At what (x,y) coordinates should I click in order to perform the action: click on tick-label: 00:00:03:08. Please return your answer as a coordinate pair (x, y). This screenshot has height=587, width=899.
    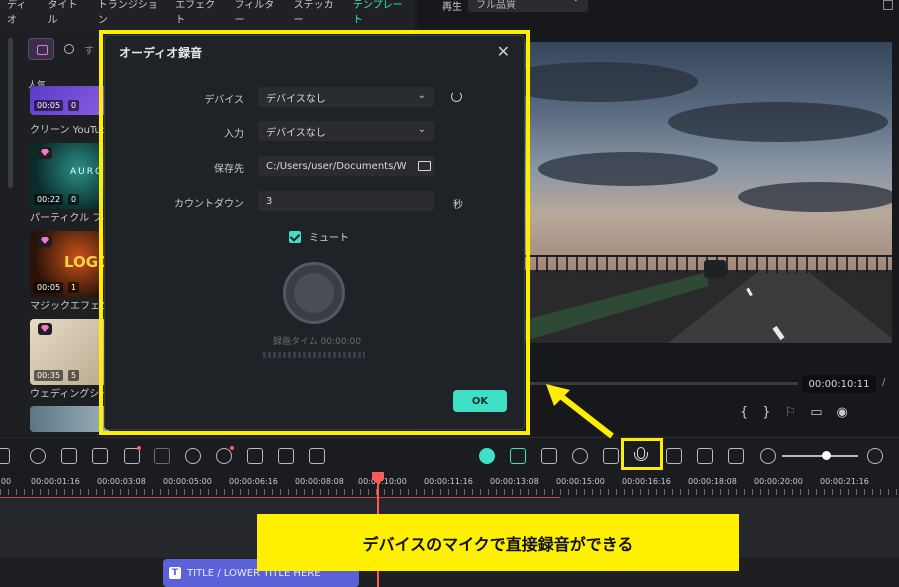
    Looking at the image, I should click on (121, 481).